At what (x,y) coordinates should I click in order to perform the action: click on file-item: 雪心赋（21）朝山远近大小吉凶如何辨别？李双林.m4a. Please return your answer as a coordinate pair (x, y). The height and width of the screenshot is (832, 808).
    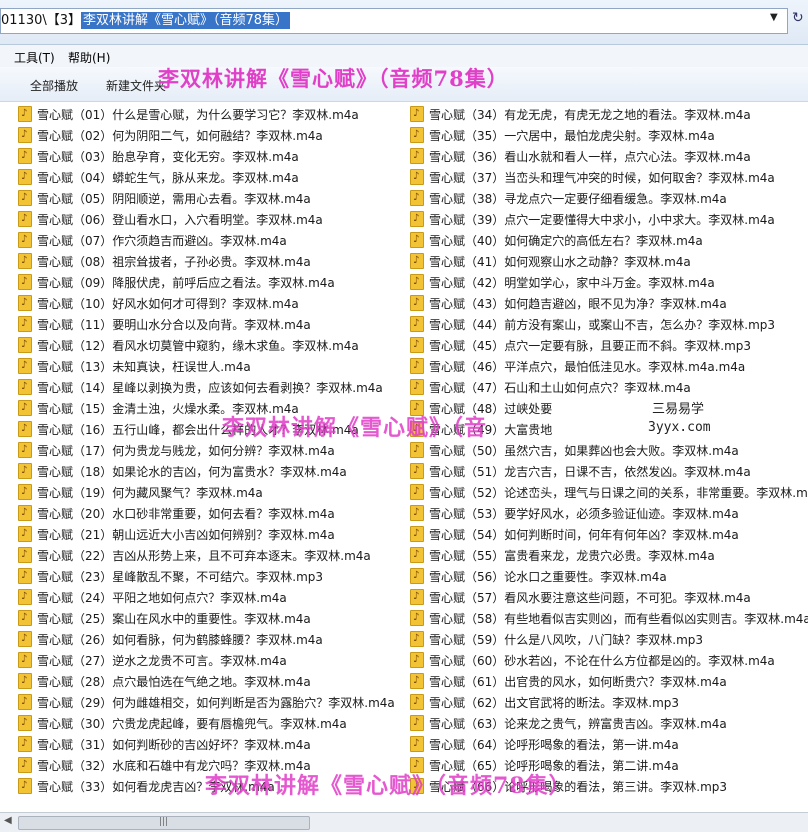
    Looking at the image, I should click on (176, 534).